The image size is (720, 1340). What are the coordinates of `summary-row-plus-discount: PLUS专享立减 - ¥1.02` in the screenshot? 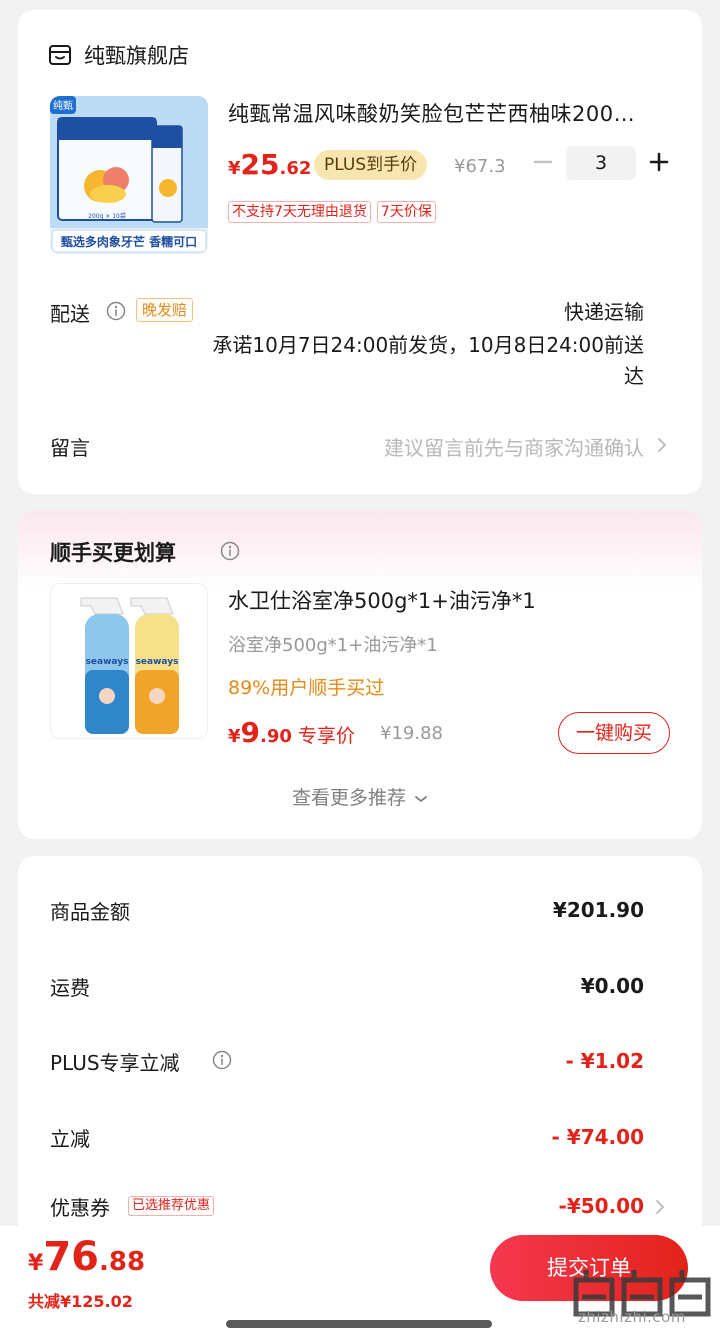 It's located at (347, 1063).